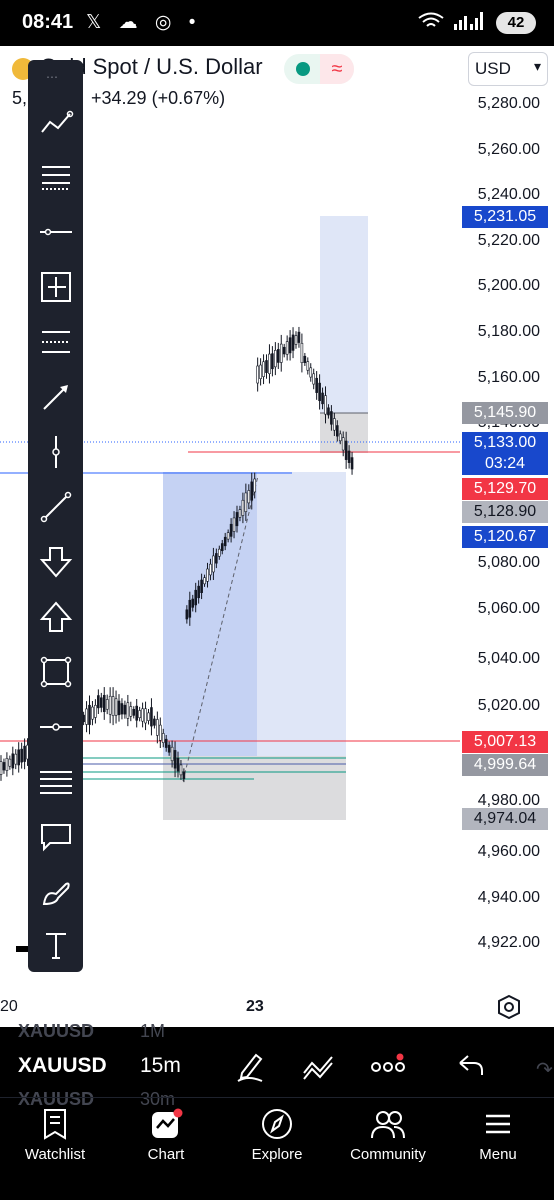 This screenshot has height=1200, width=554. What do you see at coordinates (254, 788) in the screenshot?
I see `long-position-stop-zone` at bounding box center [254, 788].